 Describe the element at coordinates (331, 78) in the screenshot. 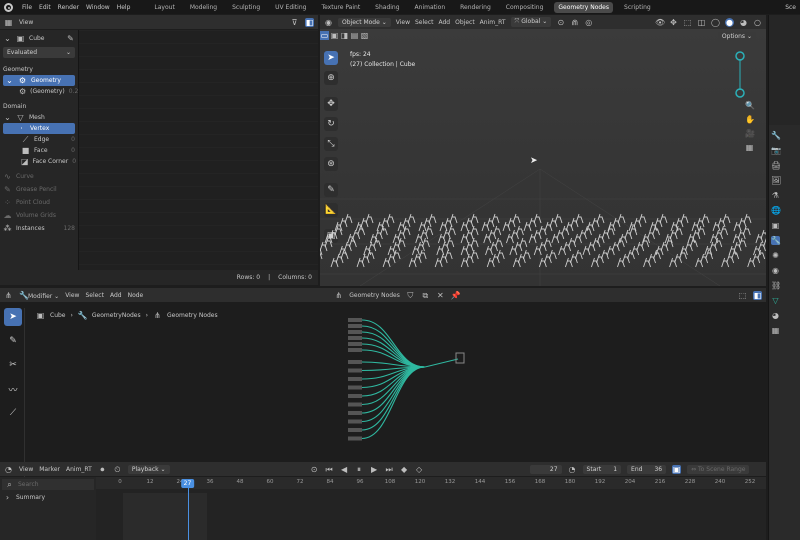

I see `cursor-tool-icon: ⊕` at that location.